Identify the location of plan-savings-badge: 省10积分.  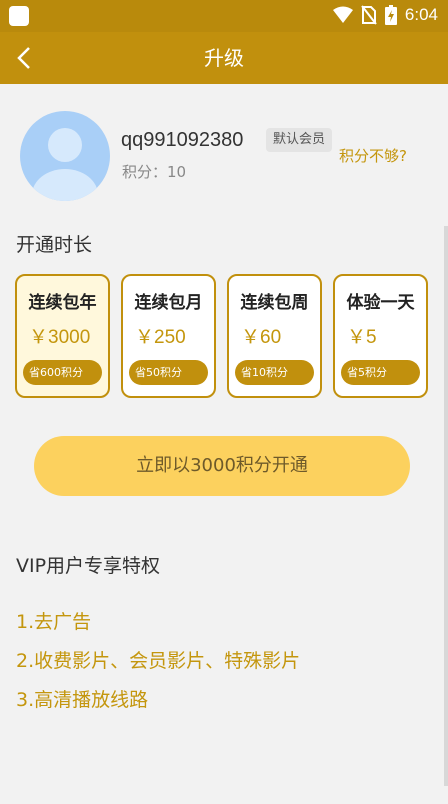
(274, 372).